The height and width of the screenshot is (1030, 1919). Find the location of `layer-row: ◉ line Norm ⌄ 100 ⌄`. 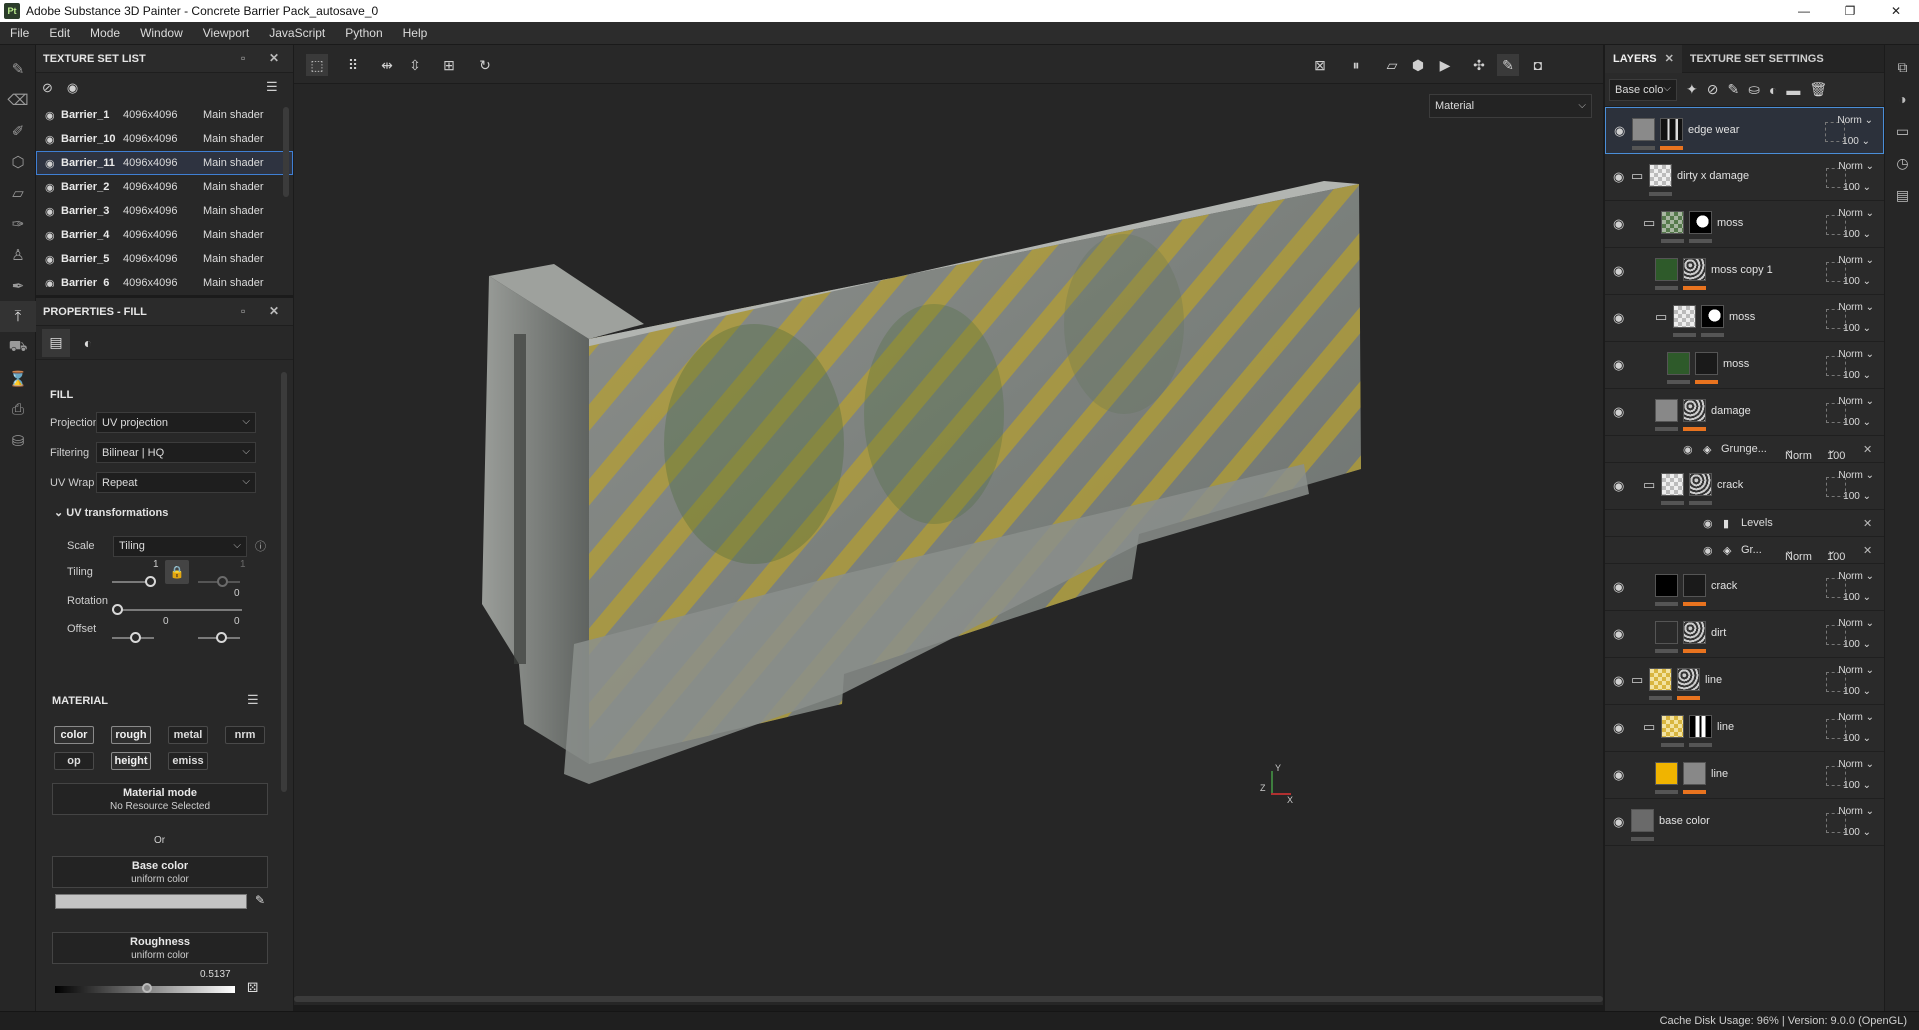

layer-row: ◉ line Norm ⌄ 100 ⌄ is located at coordinates (1744, 775).